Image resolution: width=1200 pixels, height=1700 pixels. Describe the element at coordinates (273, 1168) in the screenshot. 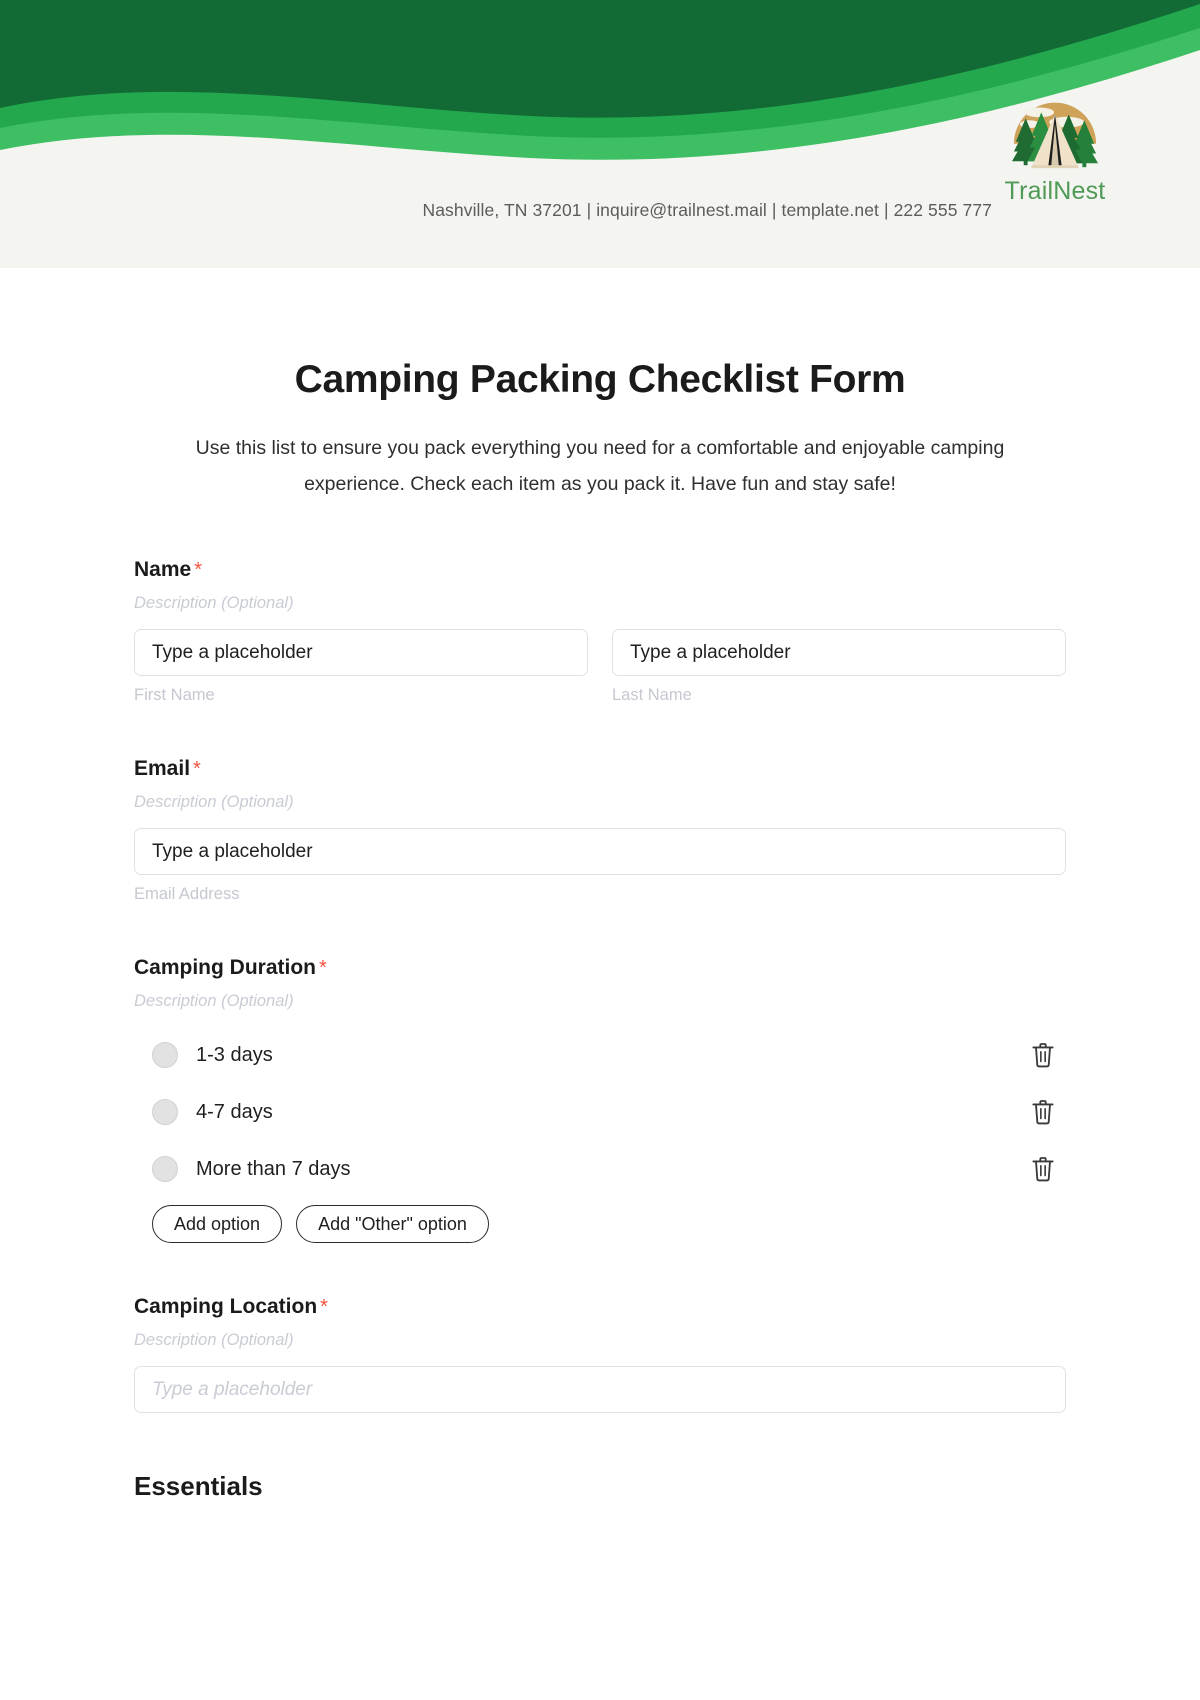

I see `option-label: More than 7 days` at that location.